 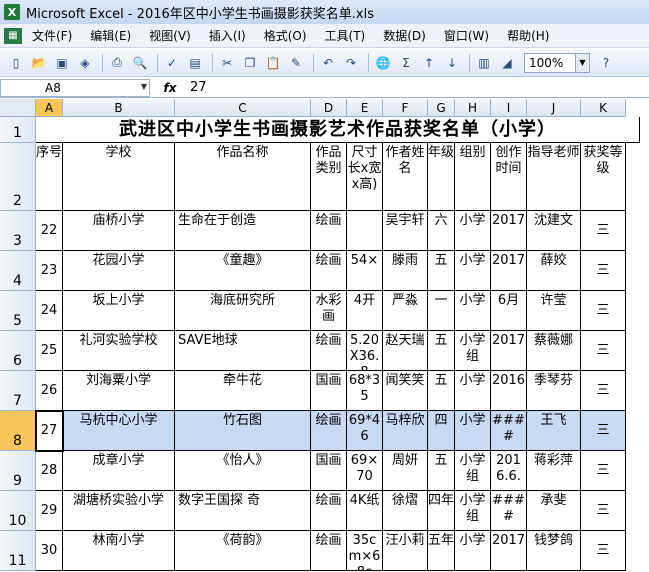 I want to click on header-cell: 创作时间, so click(x=509, y=177).